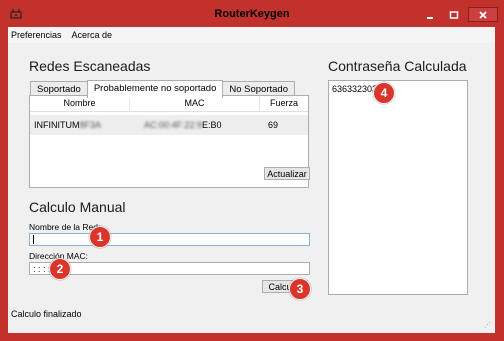  I want to click on text-cursor, so click(33, 239).